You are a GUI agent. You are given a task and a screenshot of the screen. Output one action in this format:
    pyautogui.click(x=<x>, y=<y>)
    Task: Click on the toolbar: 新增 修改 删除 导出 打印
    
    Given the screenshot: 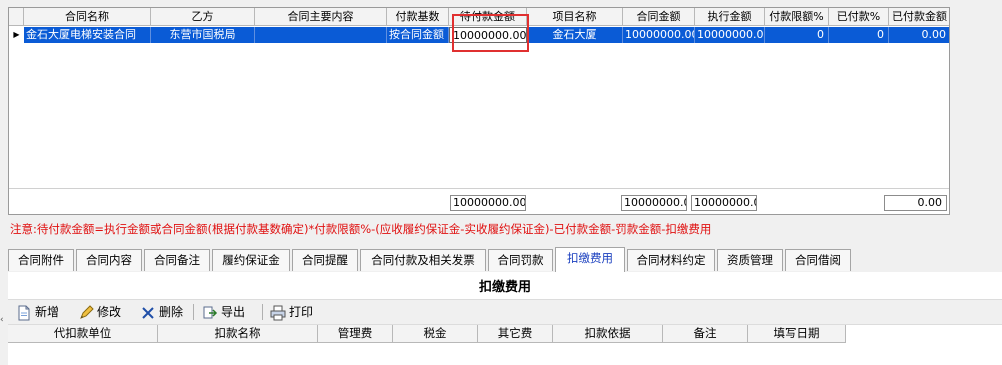 What is the action you would take?
    pyautogui.click(x=505, y=312)
    